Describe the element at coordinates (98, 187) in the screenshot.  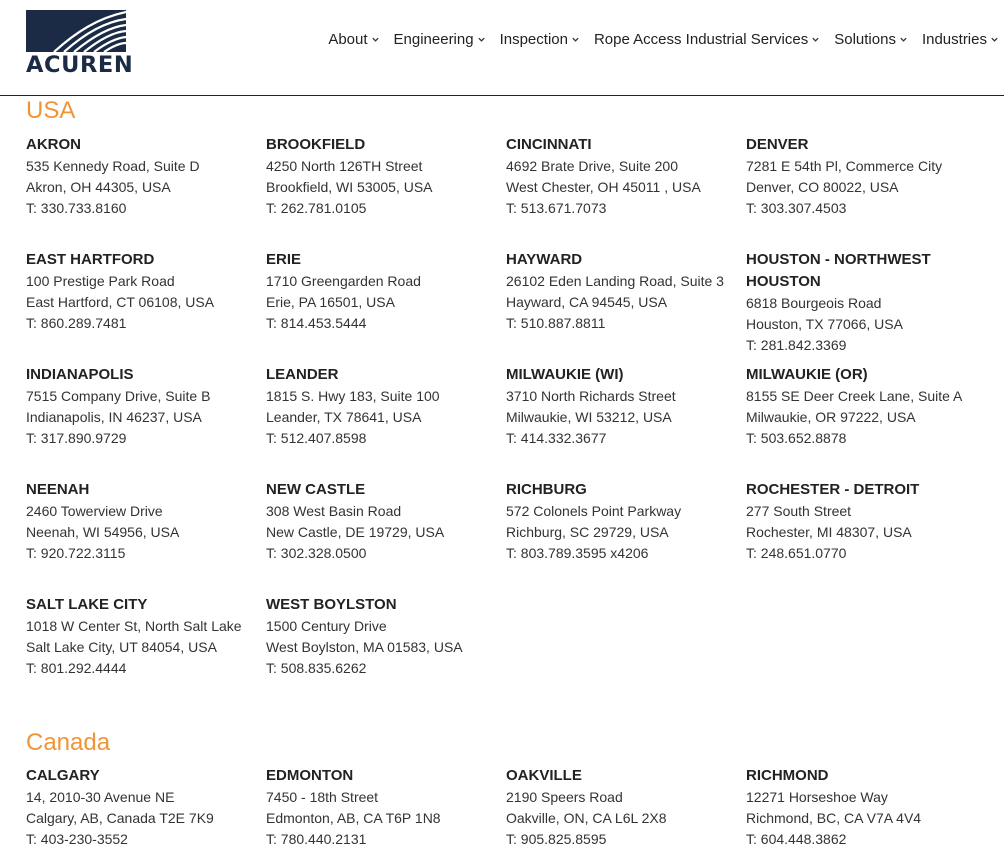
I see `office-address-line: Akron, OH 44305, USA` at that location.